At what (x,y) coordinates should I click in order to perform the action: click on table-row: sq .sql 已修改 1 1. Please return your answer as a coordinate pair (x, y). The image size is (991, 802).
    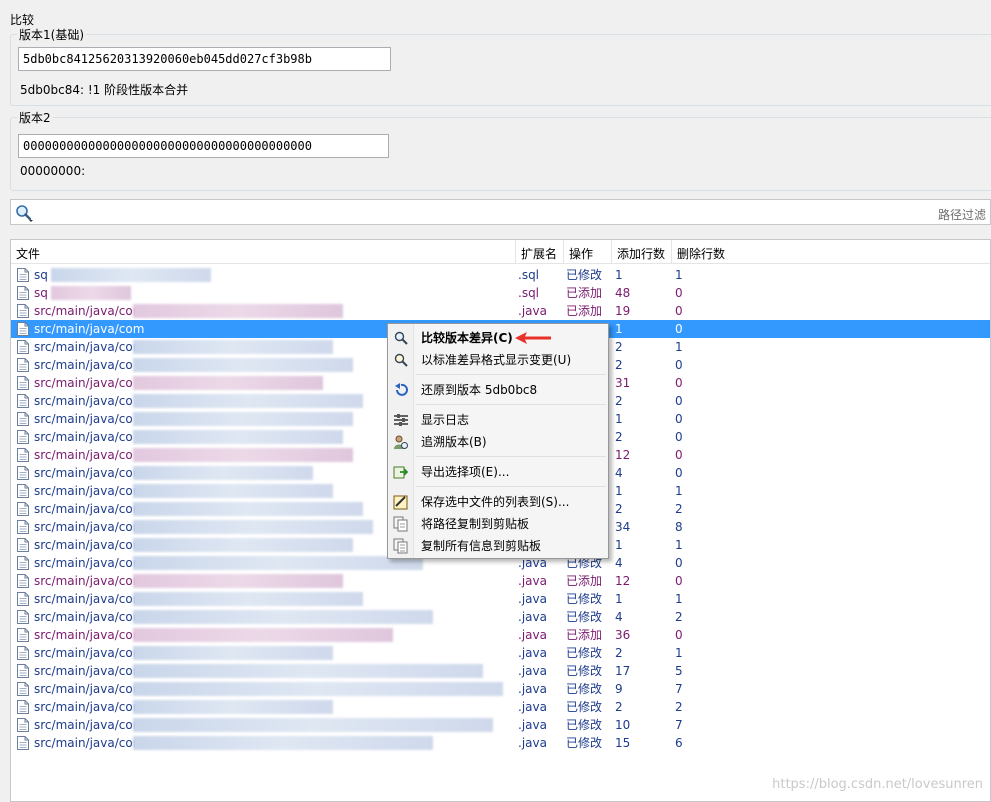
    Looking at the image, I should click on (500, 275).